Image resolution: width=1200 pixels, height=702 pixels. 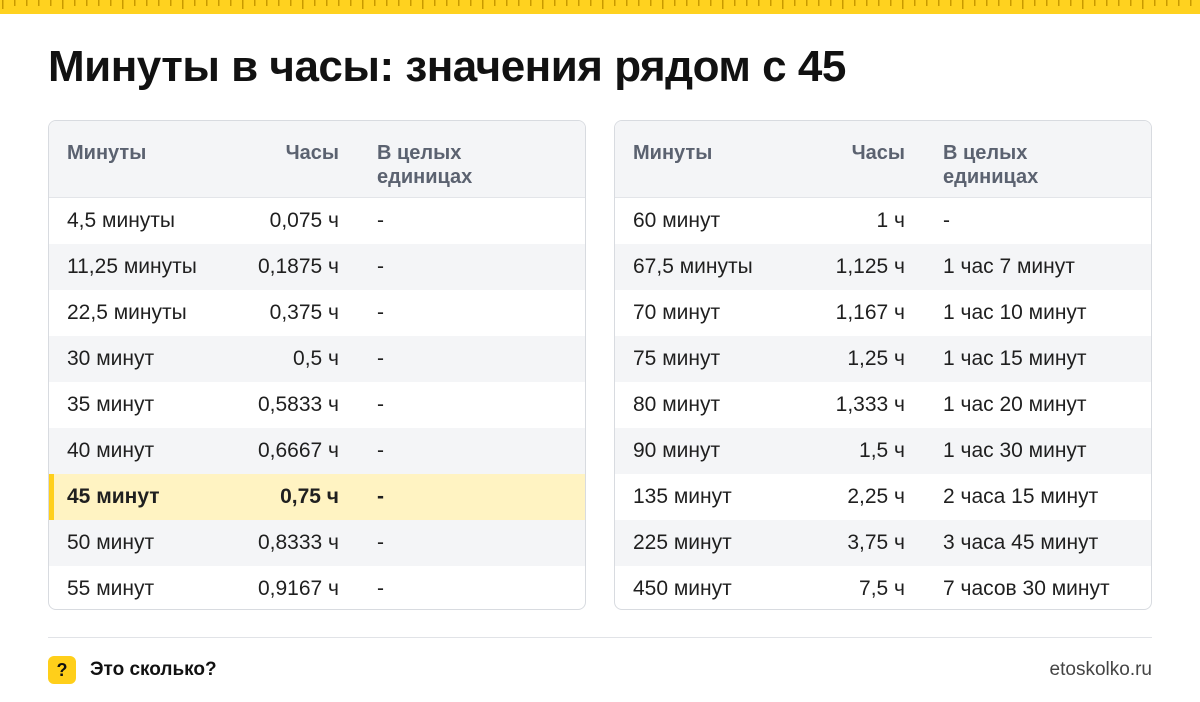 I want to click on cell-hours: 0,1875 ч, so click(x=298, y=266).